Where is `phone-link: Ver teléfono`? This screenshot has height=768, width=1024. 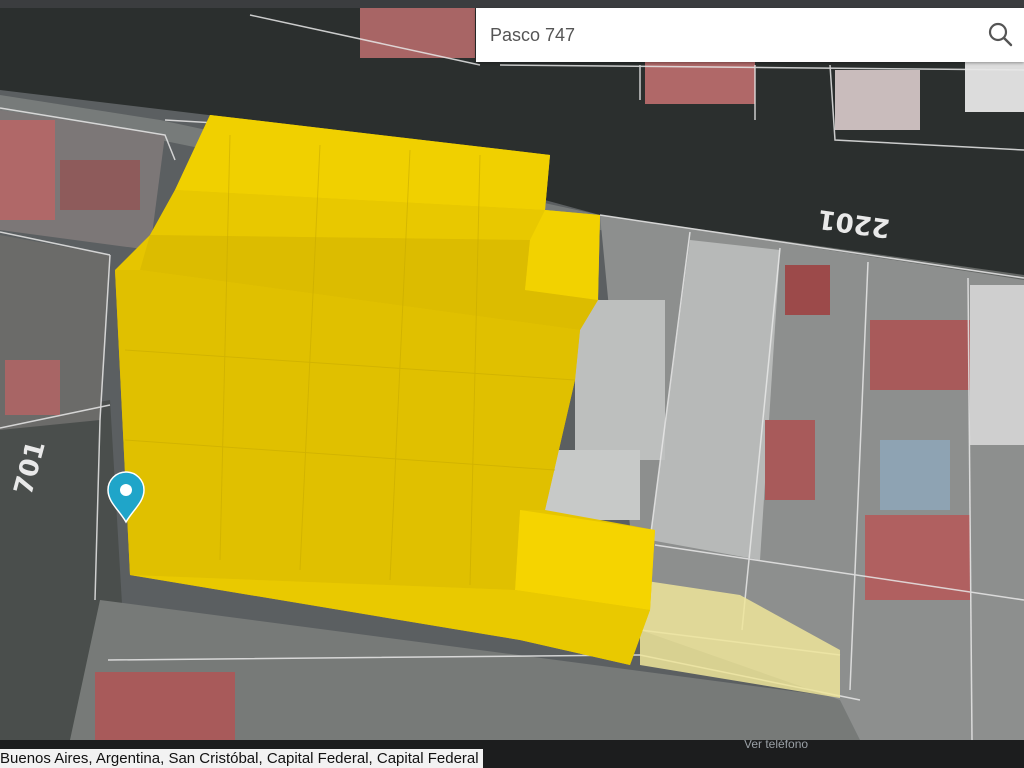 phone-link: Ver teléfono is located at coordinates (776, 745).